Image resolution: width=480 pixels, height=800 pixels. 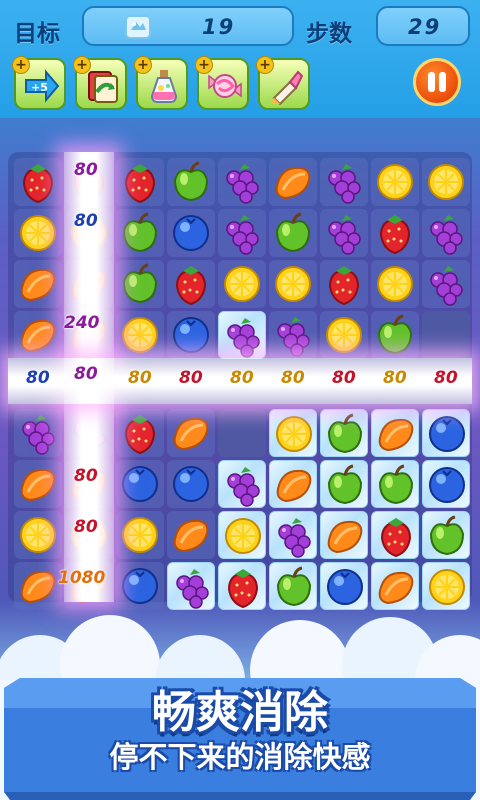 I want to click on shuffle-tool: +, so click(x=100, y=83).